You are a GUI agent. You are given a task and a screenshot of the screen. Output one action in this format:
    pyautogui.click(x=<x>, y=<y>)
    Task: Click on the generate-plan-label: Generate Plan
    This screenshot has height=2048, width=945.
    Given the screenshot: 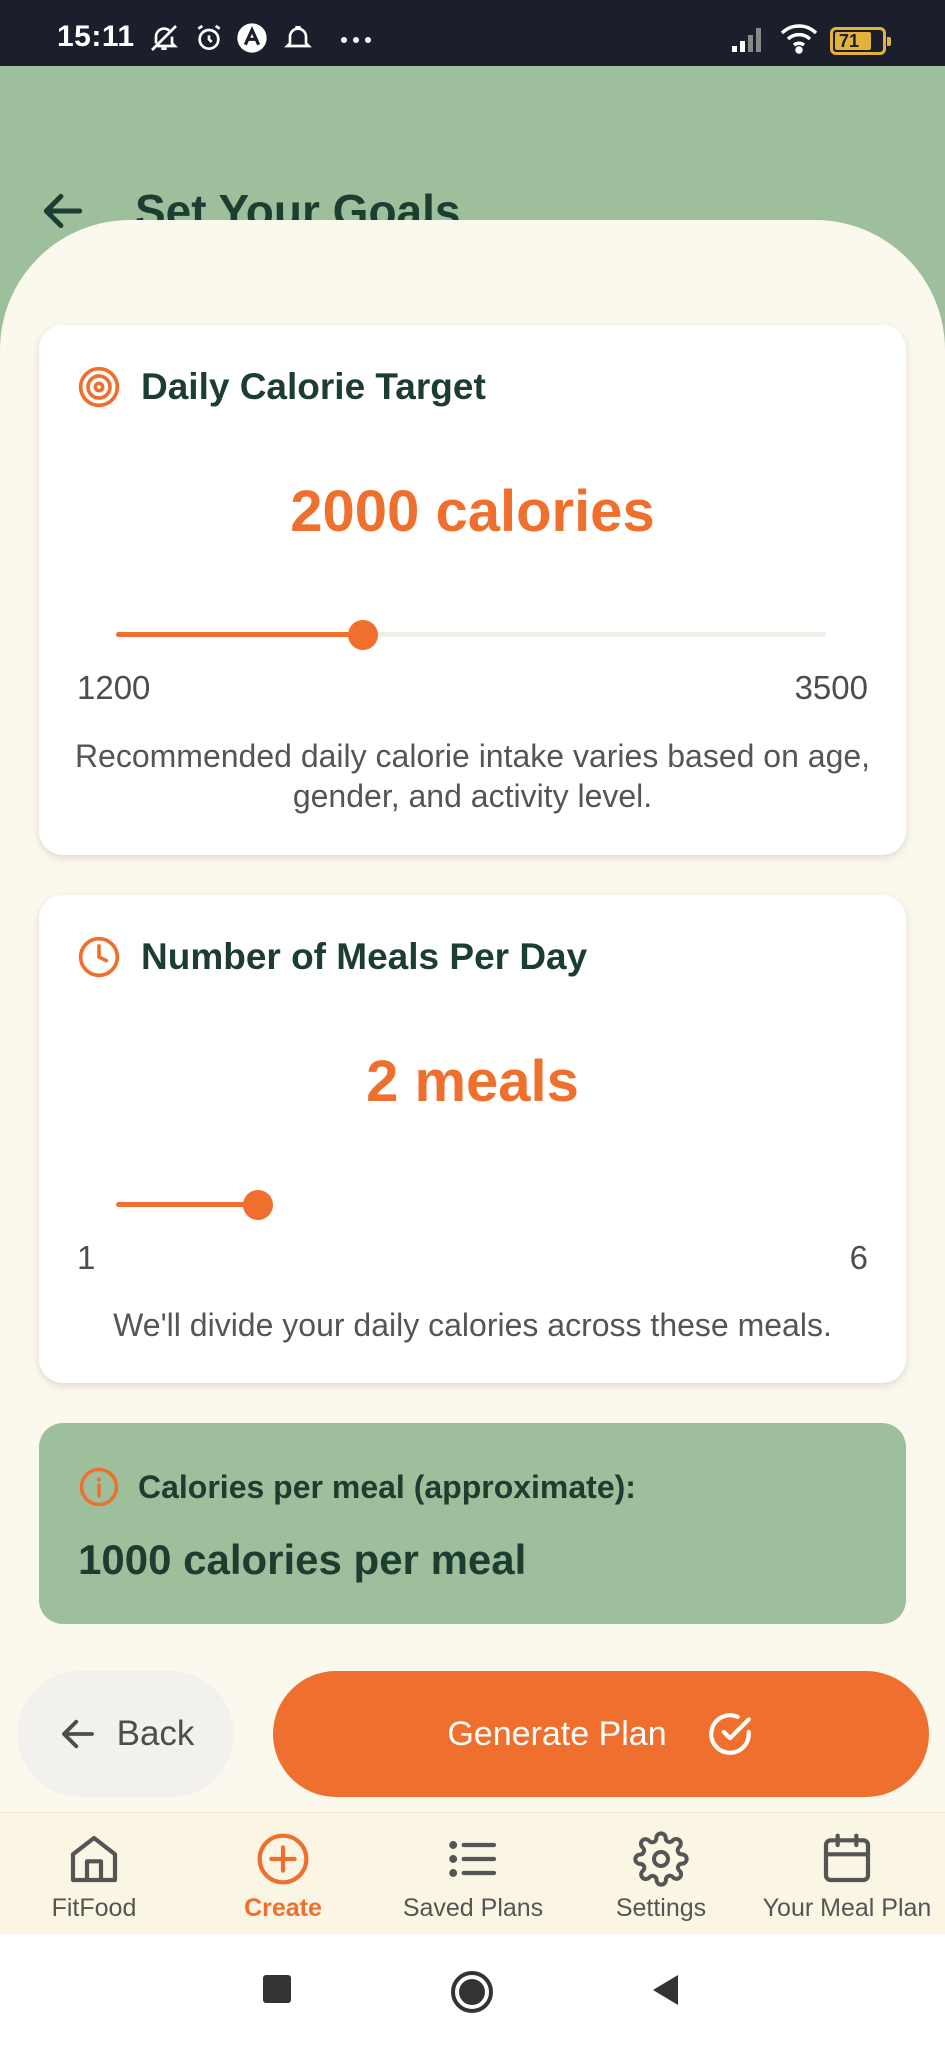 What is the action you would take?
    pyautogui.click(x=557, y=1733)
    